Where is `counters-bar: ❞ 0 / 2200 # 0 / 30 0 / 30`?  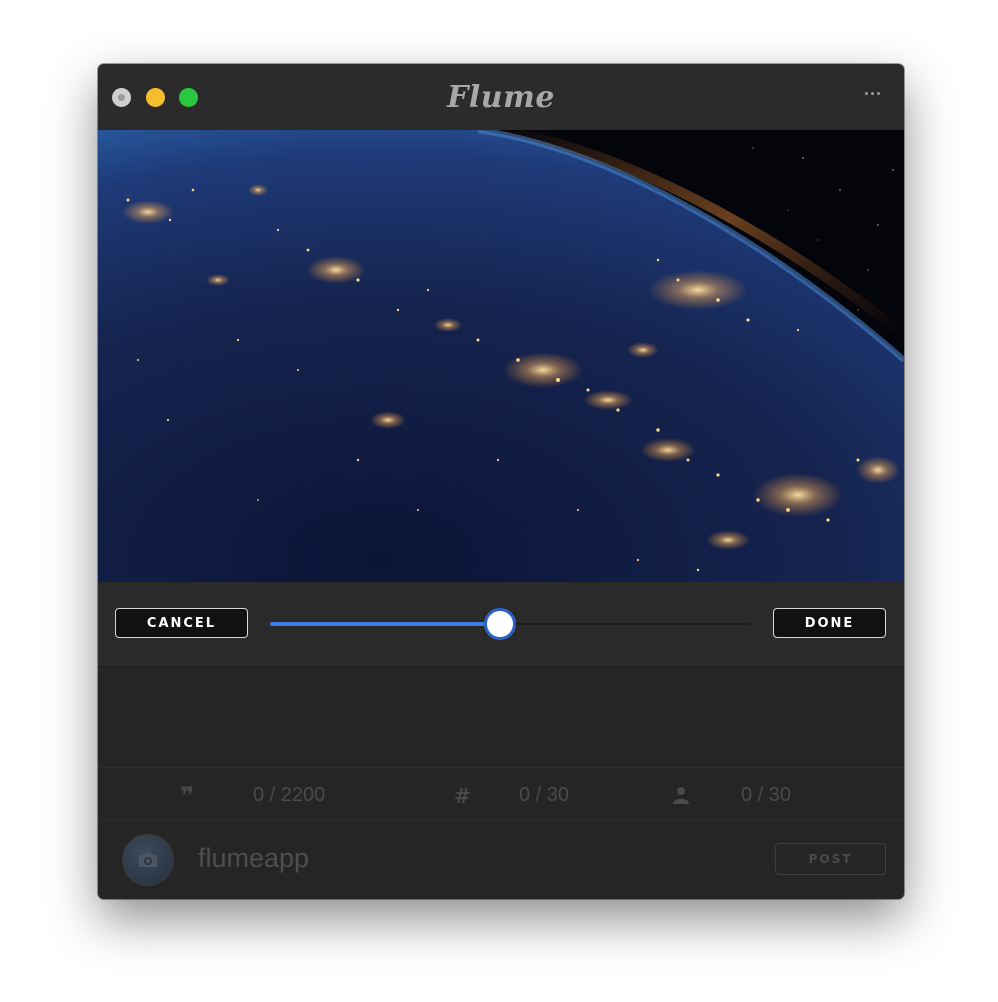 counters-bar: ❞ 0 / 2200 # 0 / 30 0 / 30 is located at coordinates (501, 794).